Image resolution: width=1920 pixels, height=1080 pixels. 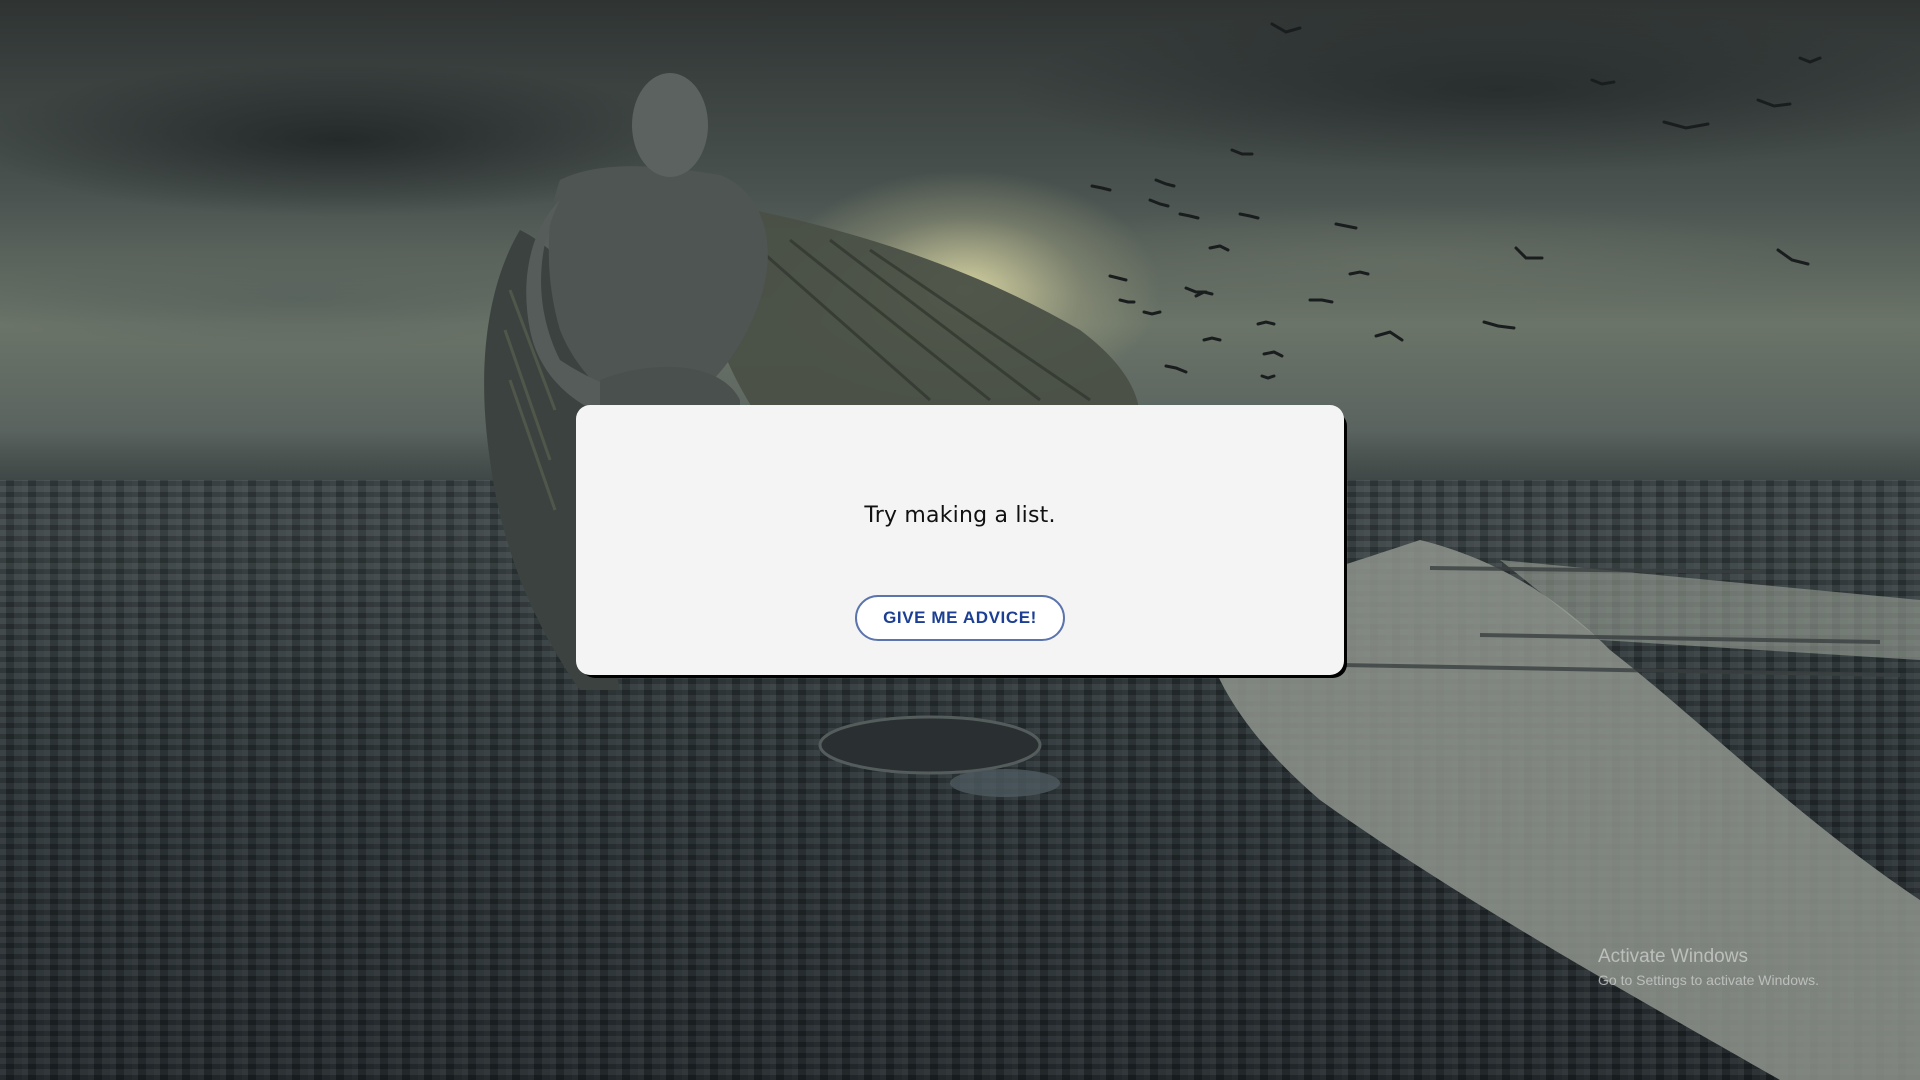 What do you see at coordinates (1708, 980) in the screenshot?
I see `watermark-subtitle: Go to Settings to activate Windows.` at bounding box center [1708, 980].